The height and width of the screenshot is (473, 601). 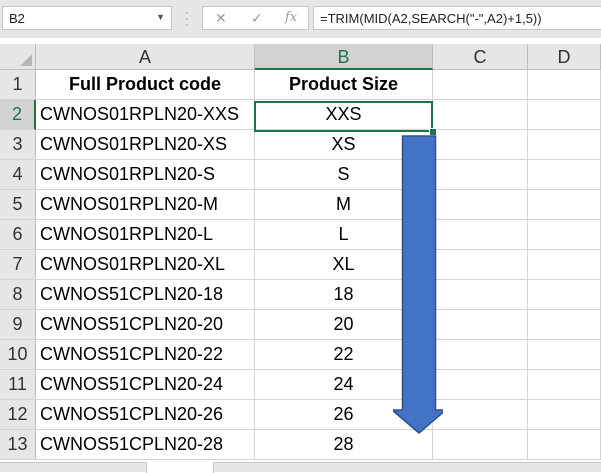 What do you see at coordinates (18, 115) in the screenshot?
I see `row-header-2: 2` at bounding box center [18, 115].